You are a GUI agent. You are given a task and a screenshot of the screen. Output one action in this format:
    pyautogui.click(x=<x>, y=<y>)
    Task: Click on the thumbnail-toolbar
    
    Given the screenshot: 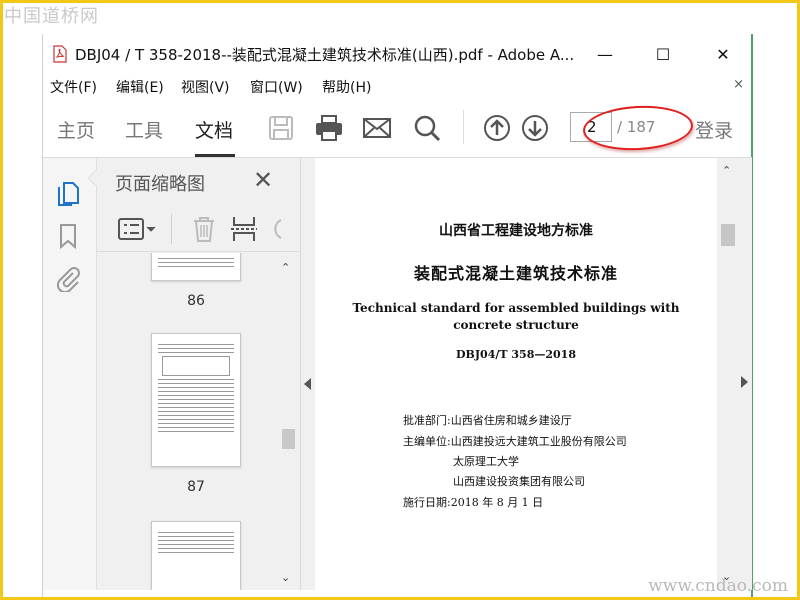 What is the action you would take?
    pyautogui.click(x=198, y=229)
    